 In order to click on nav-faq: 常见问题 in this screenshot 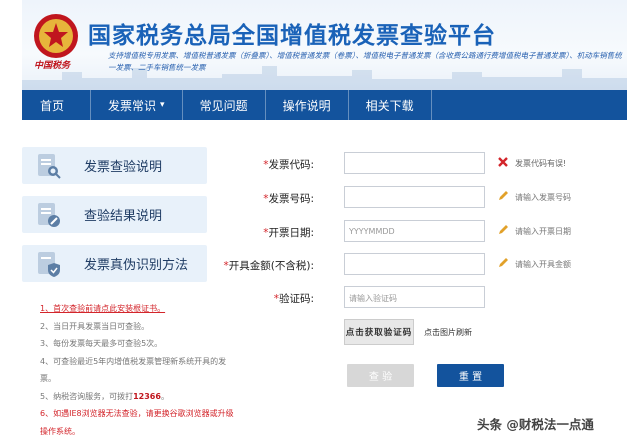, I will do `click(224, 105)`.